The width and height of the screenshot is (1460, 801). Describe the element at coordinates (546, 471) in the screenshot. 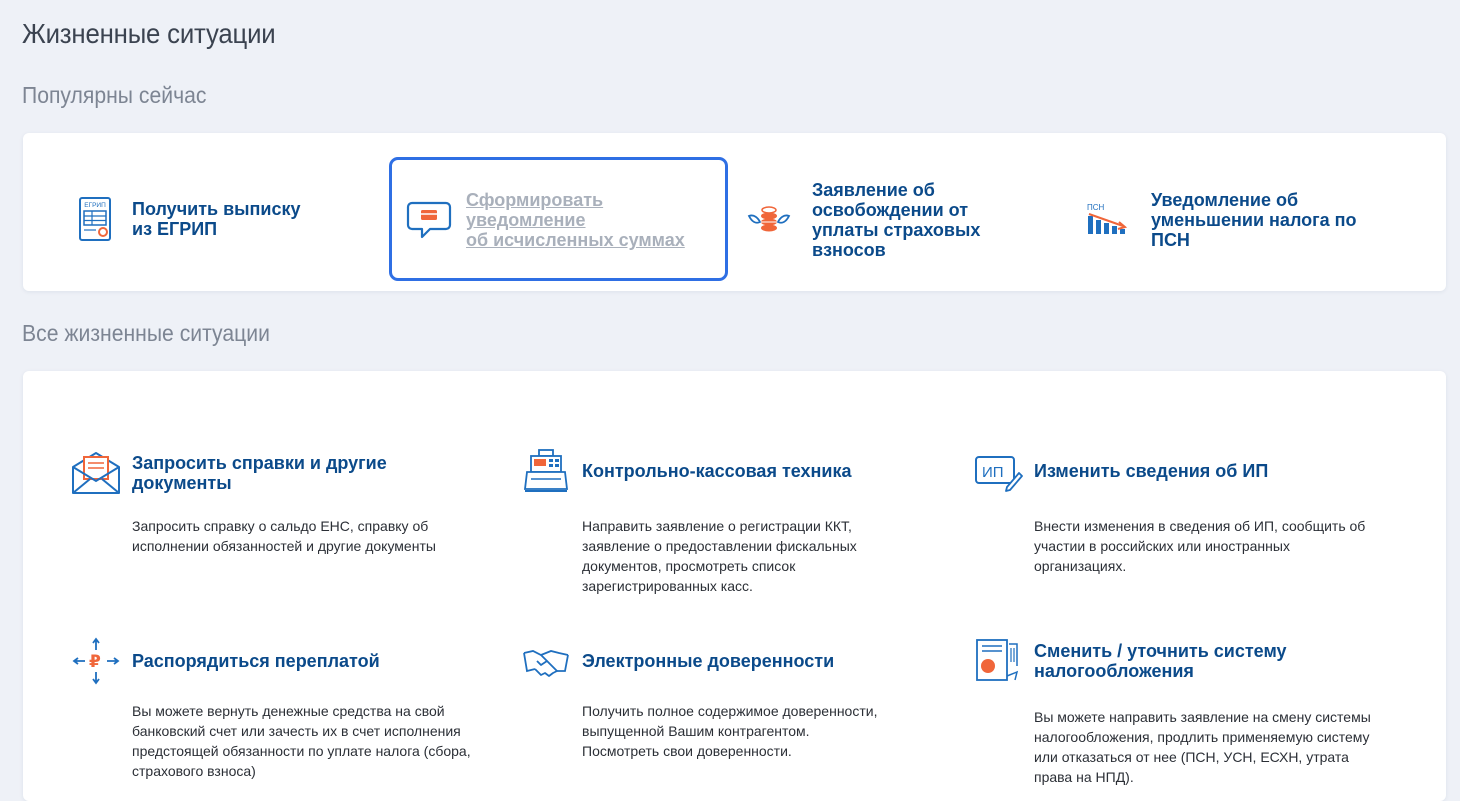

I see `cash-register-icon` at that location.